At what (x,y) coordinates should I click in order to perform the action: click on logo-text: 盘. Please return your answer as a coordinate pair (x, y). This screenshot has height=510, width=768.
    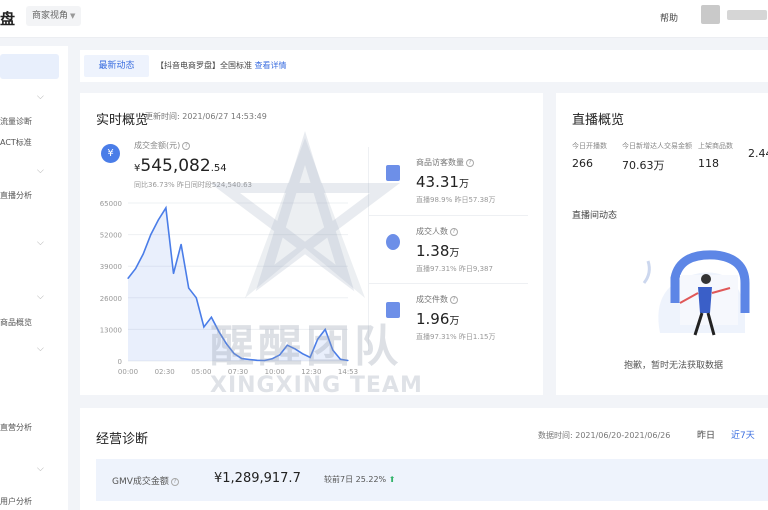
    Looking at the image, I should click on (8, 19).